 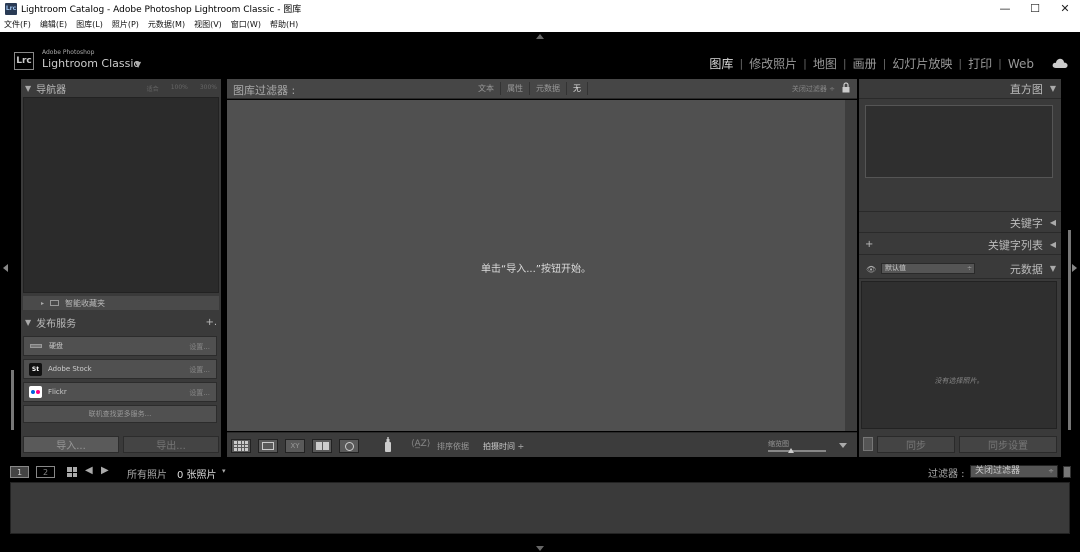 I want to click on filmstrip-source: 所有照片, so click(x=147, y=473).